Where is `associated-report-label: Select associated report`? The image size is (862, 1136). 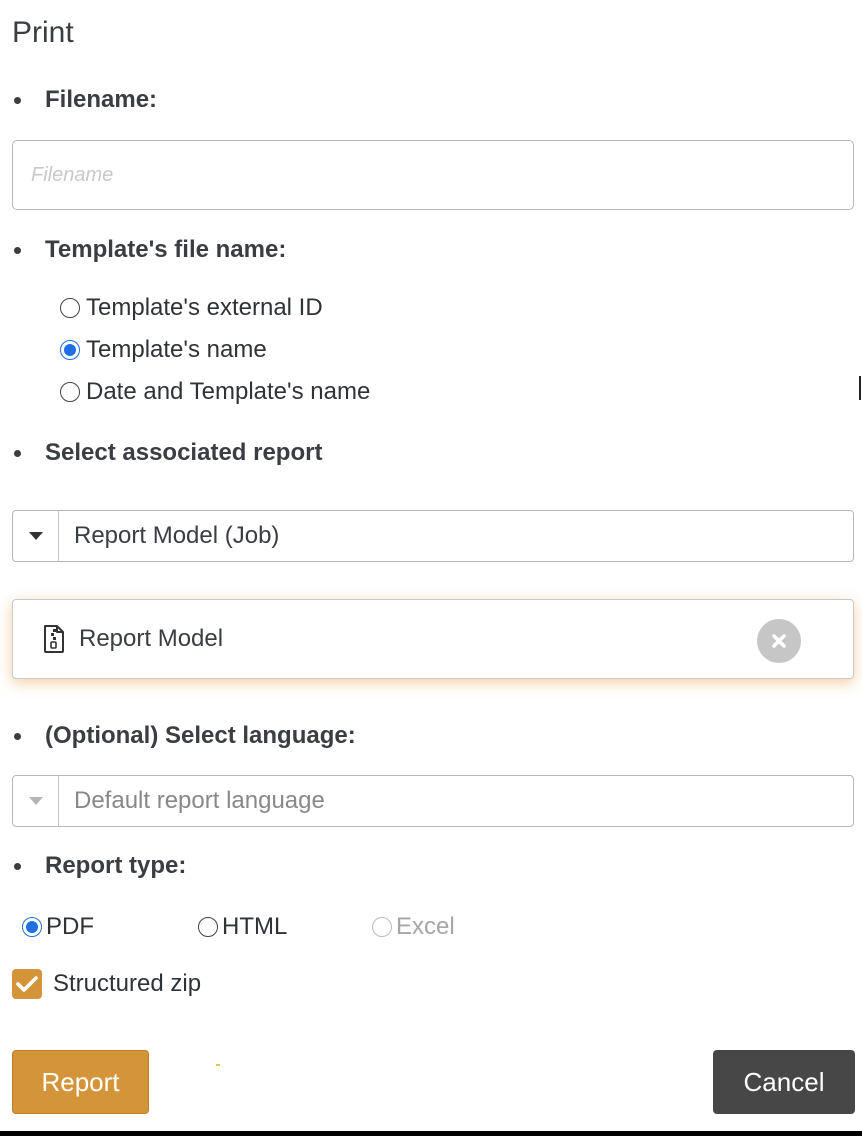
associated-report-label: Select associated report is located at coordinates (184, 452).